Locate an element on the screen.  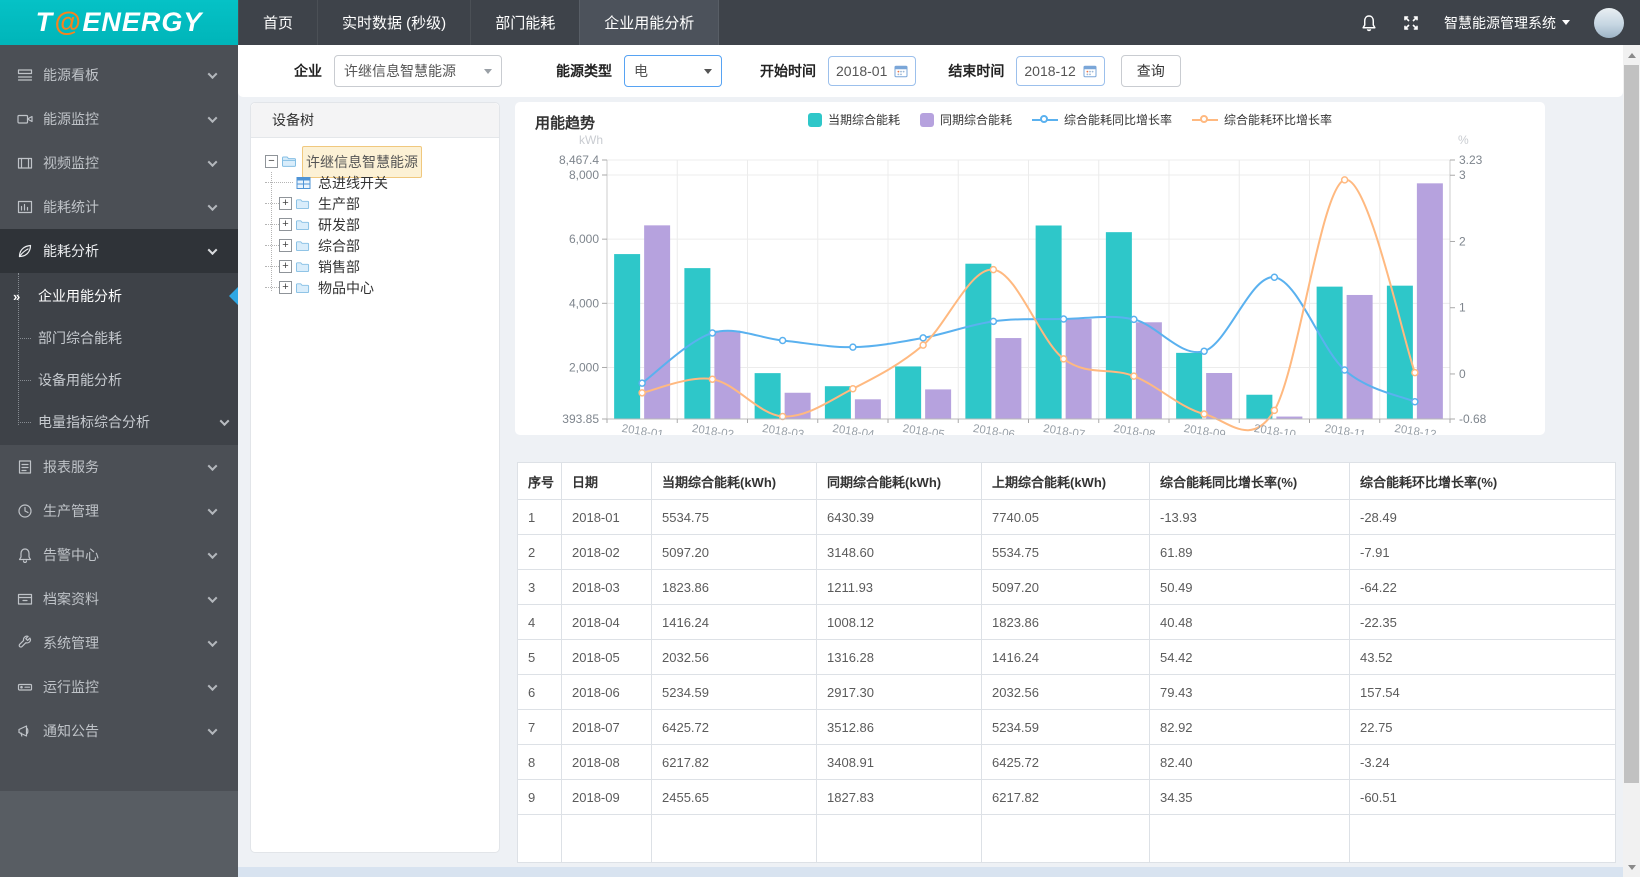
sidebar-item-2: 视频监控 is located at coordinates (119, 163).